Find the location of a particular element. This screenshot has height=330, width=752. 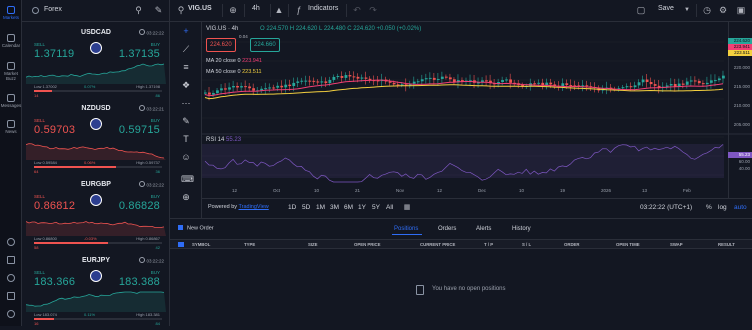

watchlist-title: Forex is located at coordinates (53, 9).